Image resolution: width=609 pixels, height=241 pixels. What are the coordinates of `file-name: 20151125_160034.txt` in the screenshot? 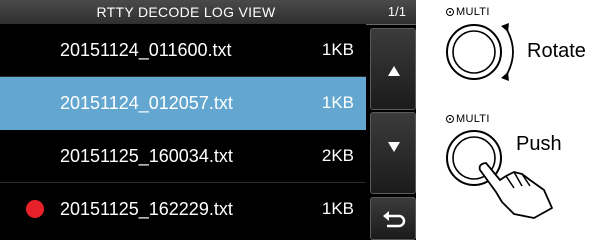 It's located at (146, 156).